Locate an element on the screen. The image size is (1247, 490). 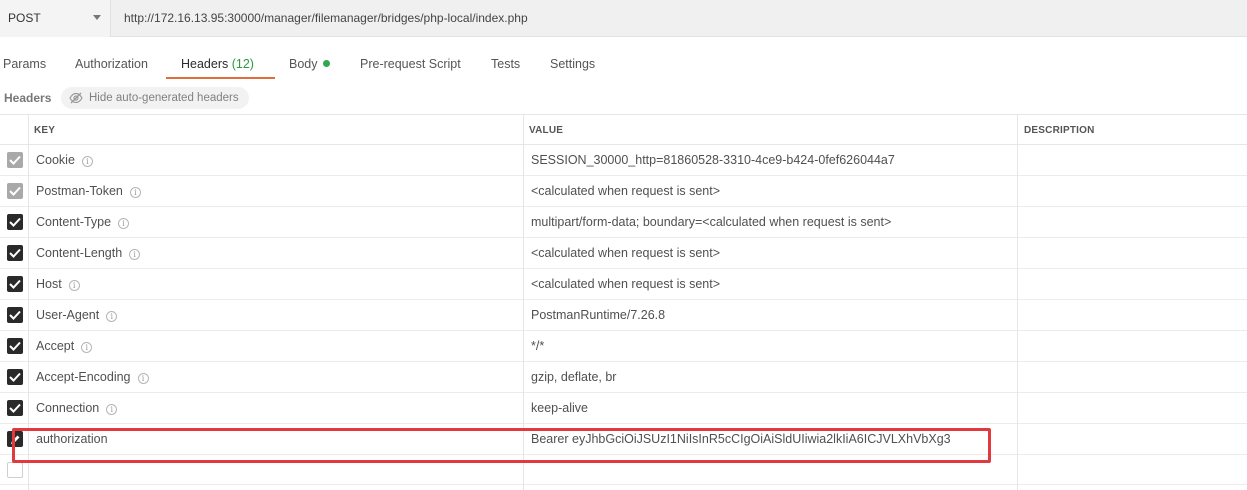
header-key-text: Host is located at coordinates (49, 284).